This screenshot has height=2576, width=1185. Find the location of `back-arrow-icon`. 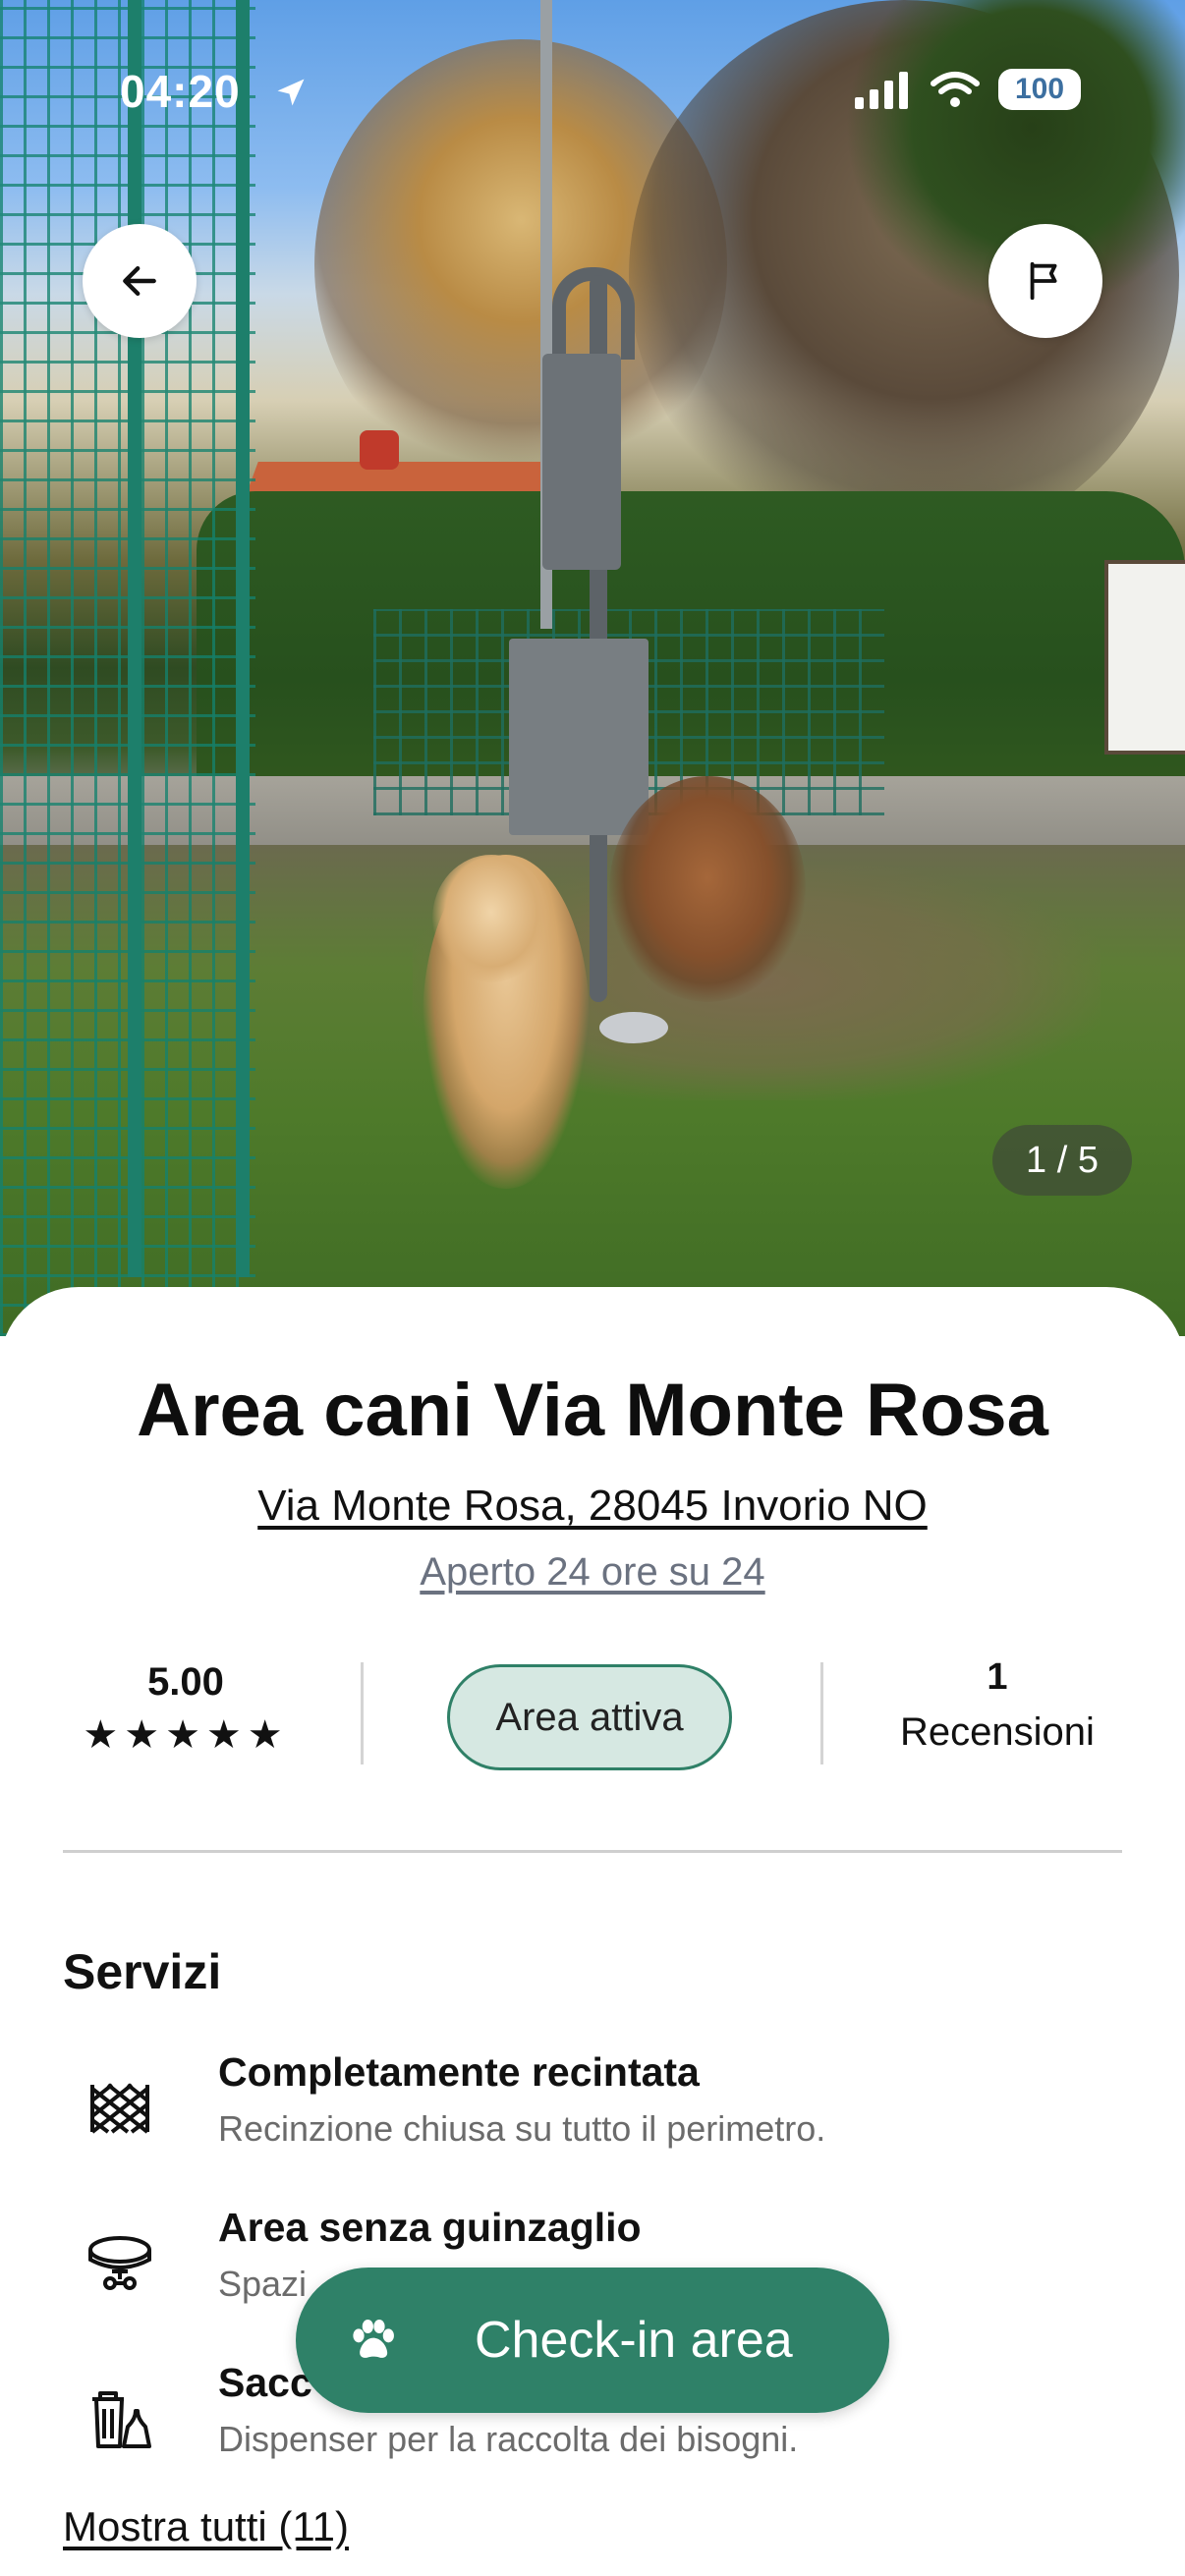

back-arrow-icon is located at coordinates (139, 281).